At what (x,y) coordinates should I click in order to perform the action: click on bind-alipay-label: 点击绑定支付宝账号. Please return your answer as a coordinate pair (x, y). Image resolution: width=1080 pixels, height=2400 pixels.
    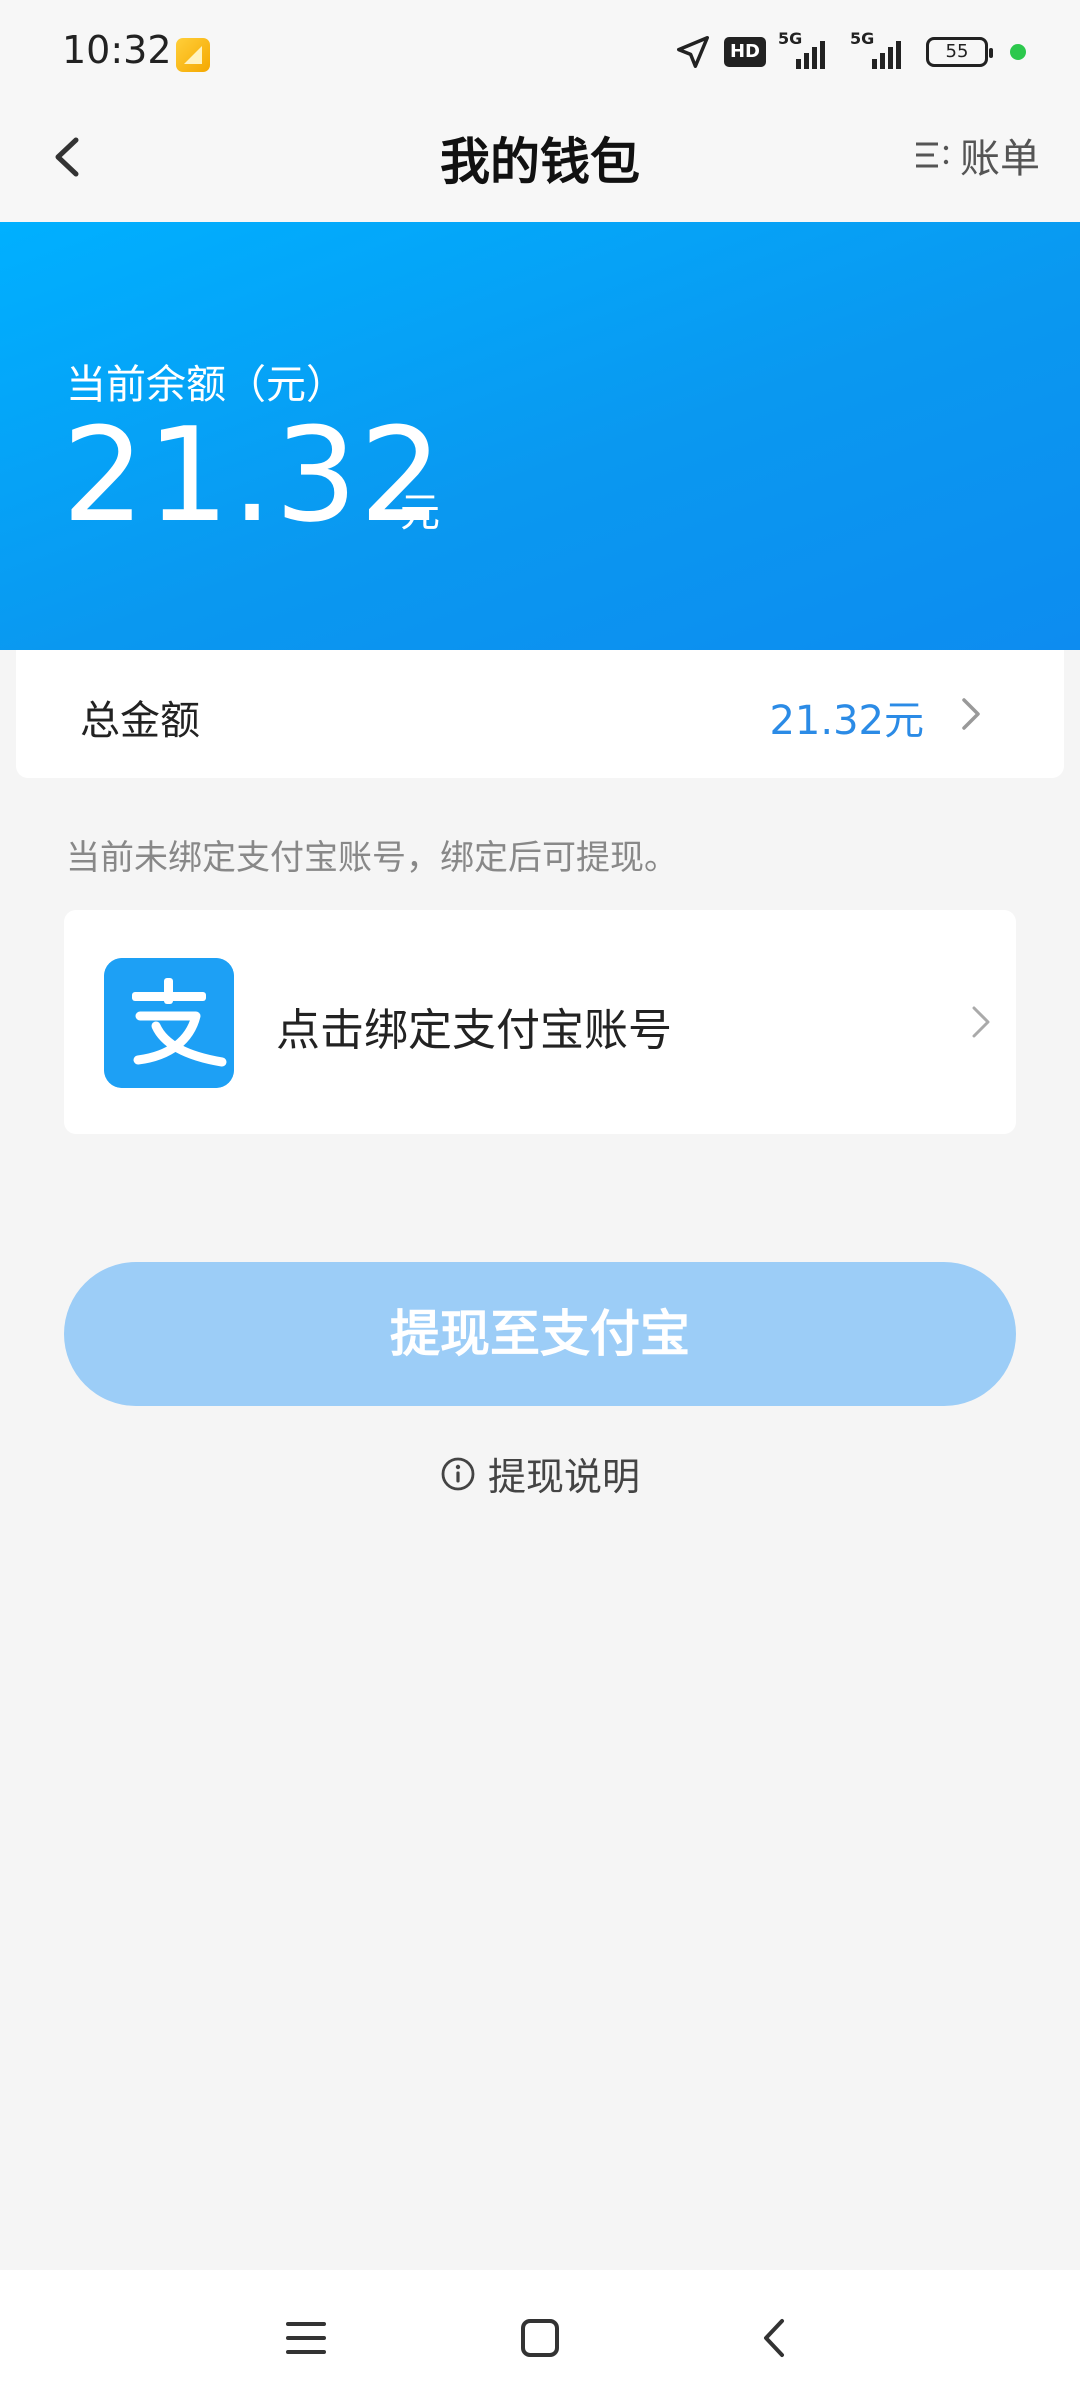
    Looking at the image, I should click on (474, 1030).